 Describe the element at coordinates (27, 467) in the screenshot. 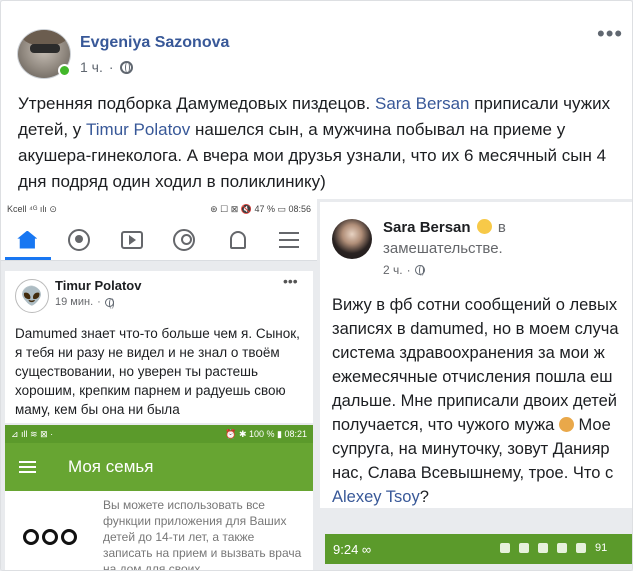

I see `hamburger-menu-icon` at that location.